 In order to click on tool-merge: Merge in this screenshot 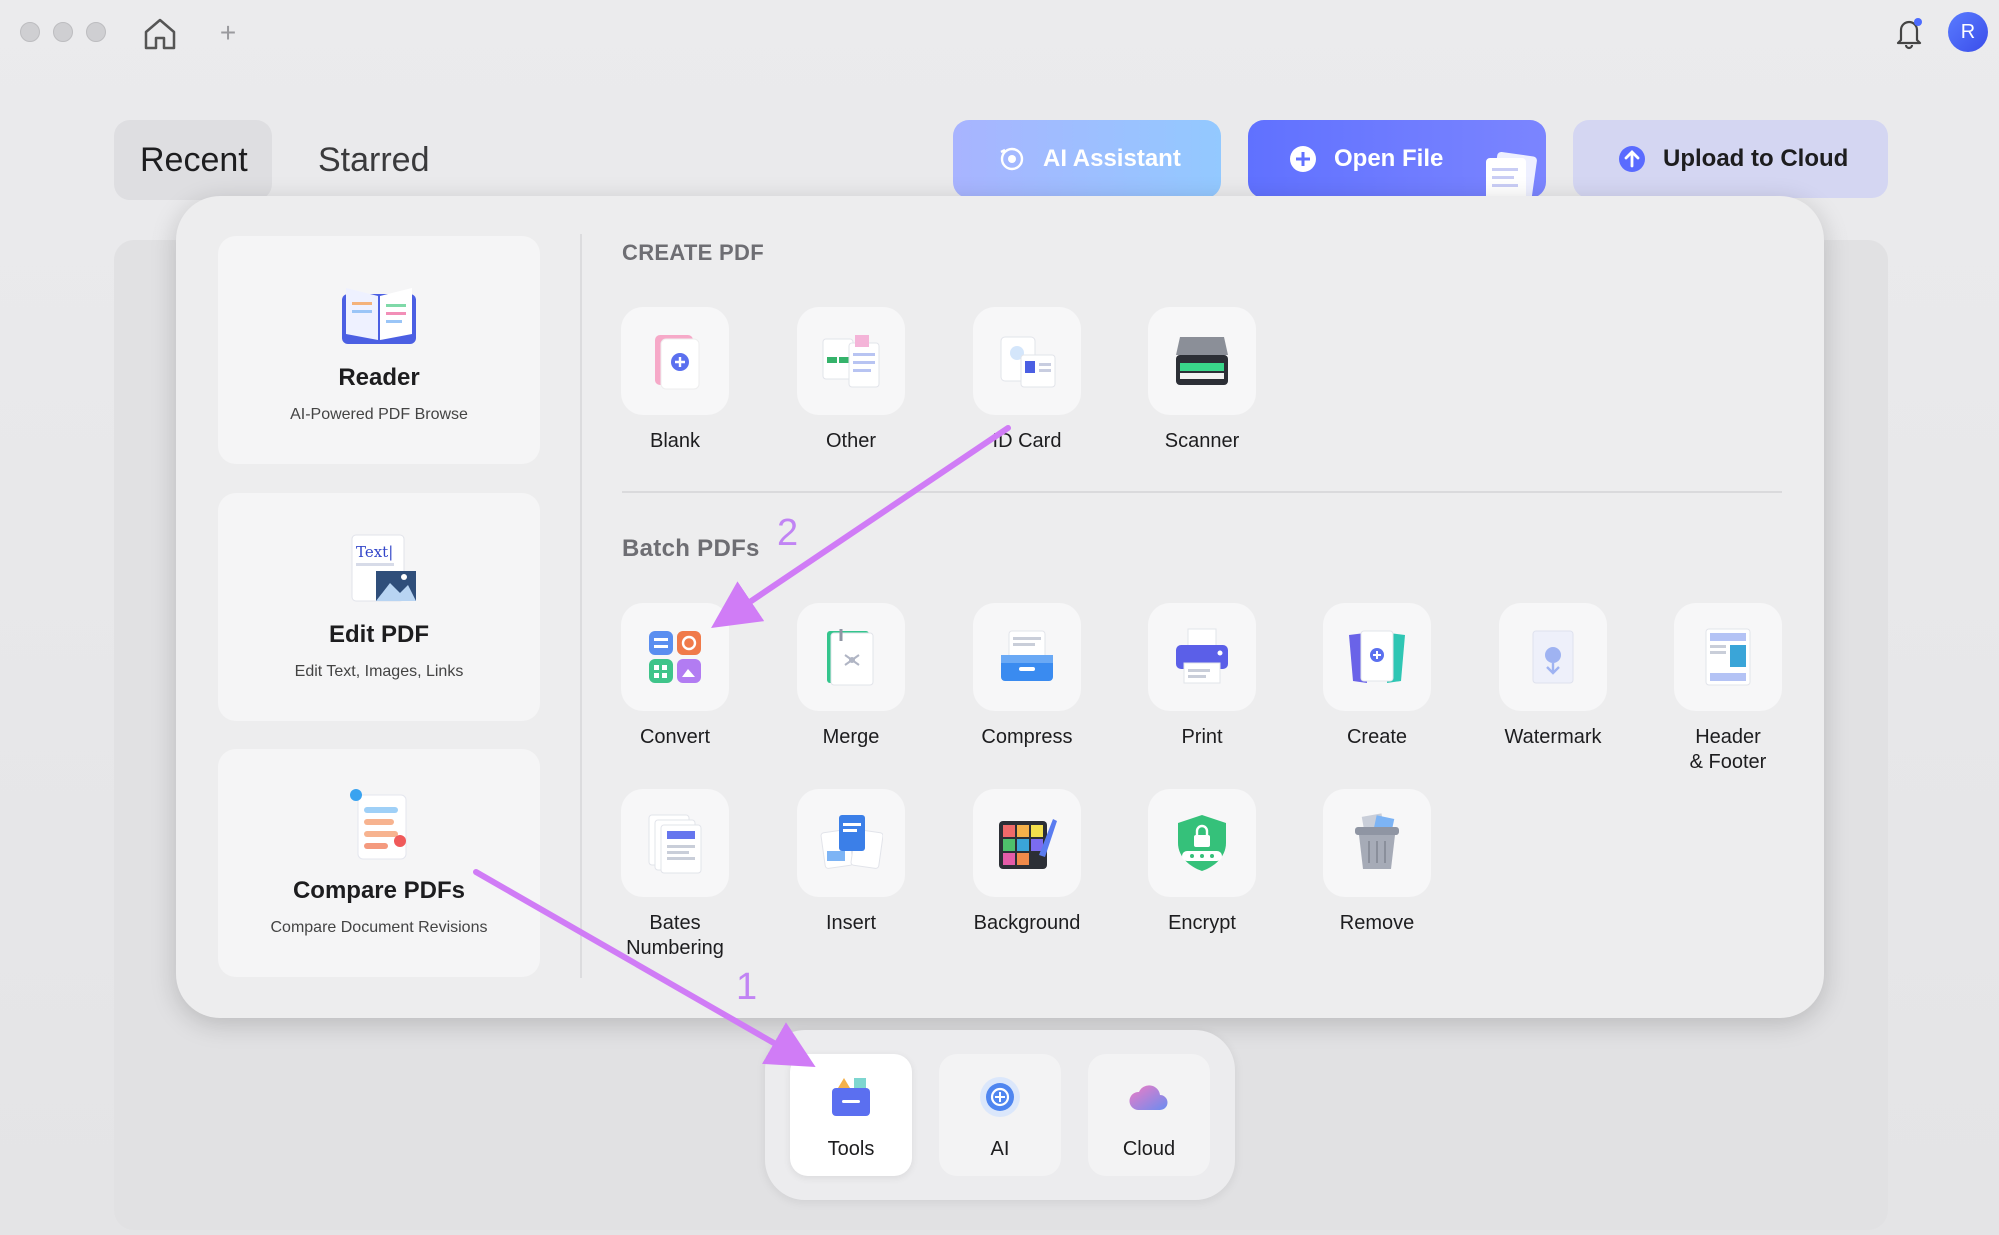, I will do `click(851, 676)`.